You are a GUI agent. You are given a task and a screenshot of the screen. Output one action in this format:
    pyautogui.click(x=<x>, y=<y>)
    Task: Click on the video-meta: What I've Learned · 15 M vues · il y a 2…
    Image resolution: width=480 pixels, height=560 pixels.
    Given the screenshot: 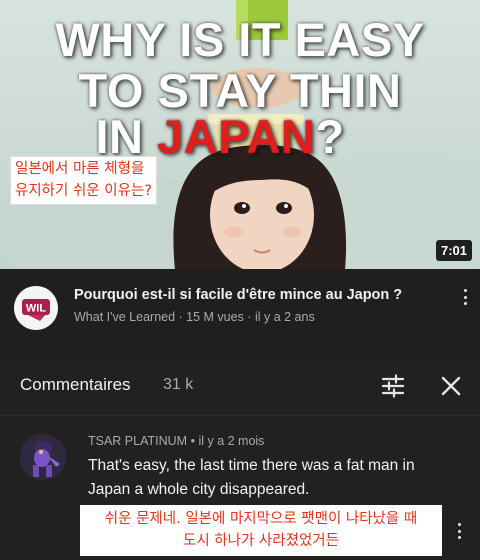 What is the action you would take?
    pyautogui.click(x=194, y=317)
    